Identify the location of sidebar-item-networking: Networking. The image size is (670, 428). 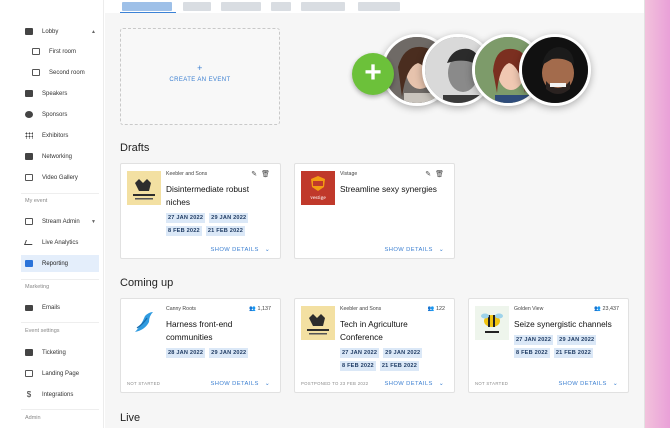
(60, 156).